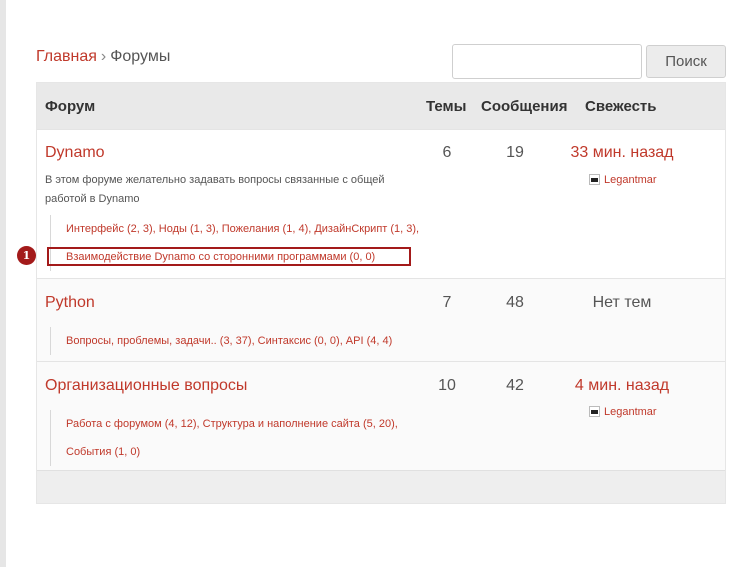 This screenshot has width=742, height=567. What do you see at coordinates (515, 385) in the screenshot?
I see `posts-count: 42` at bounding box center [515, 385].